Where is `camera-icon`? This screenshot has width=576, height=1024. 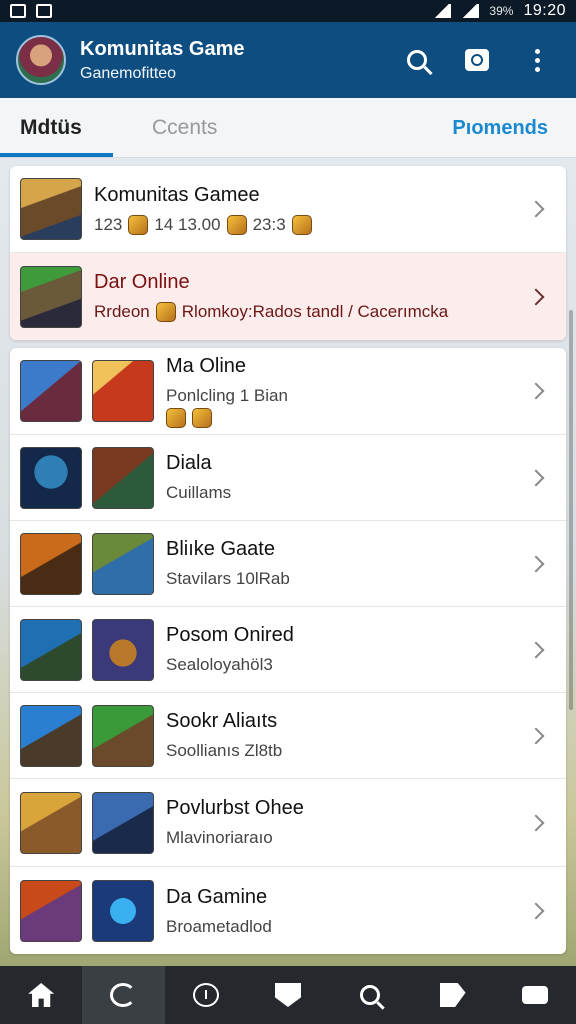
camera-icon is located at coordinates (477, 60).